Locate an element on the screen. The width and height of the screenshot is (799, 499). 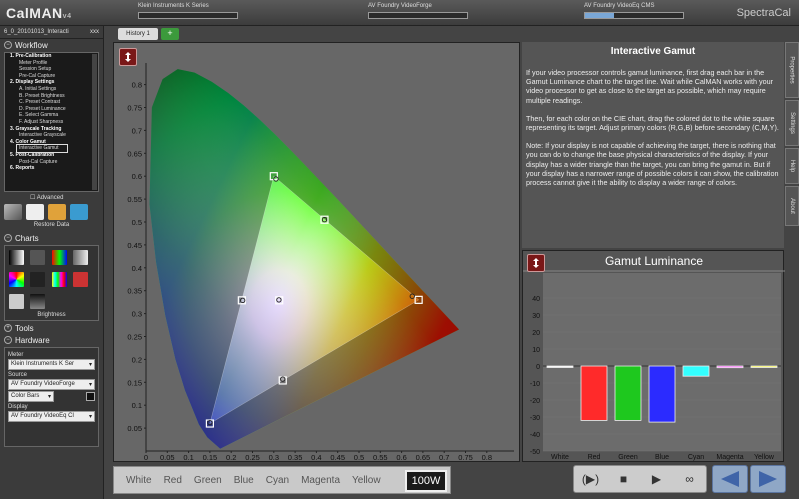
open-folder-icon is located at coordinates (57, 212).